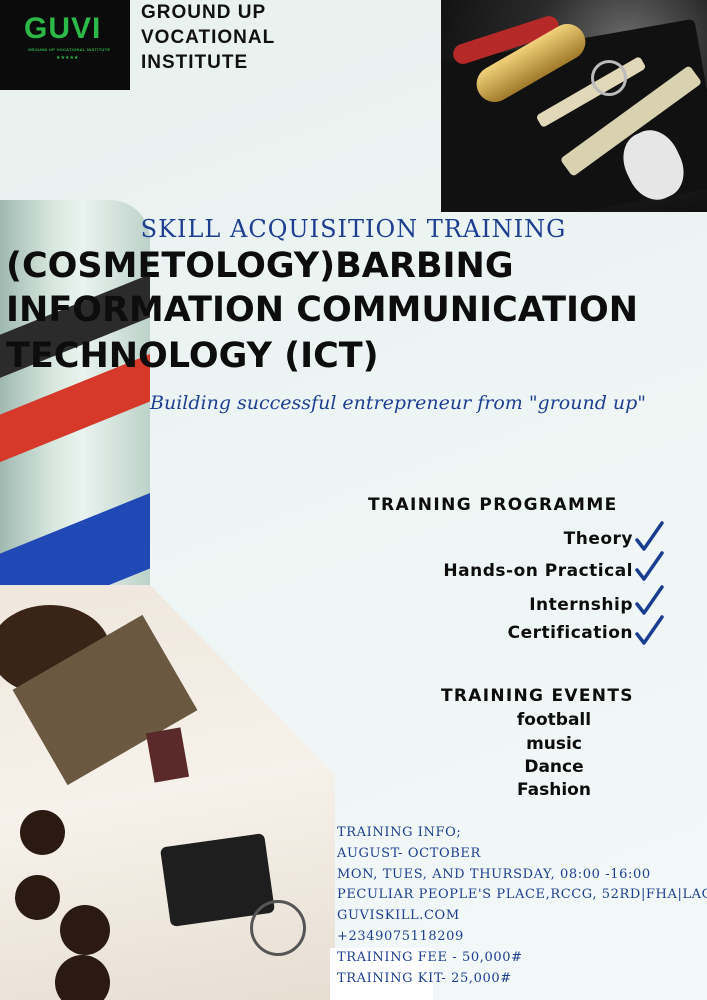 The width and height of the screenshot is (707, 1000). I want to click on event-item: football, so click(554, 720).